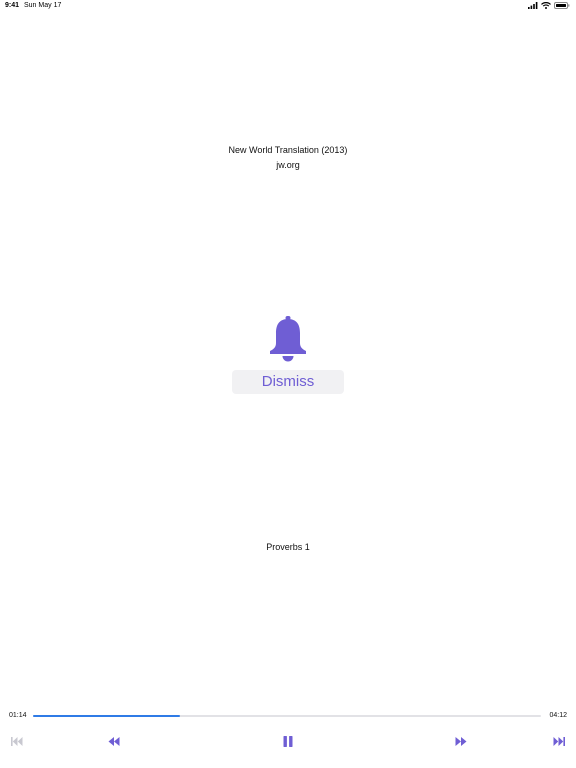 Image resolution: width=576 pixels, height=768 pixels. I want to click on wifi-icon, so click(546, 5).